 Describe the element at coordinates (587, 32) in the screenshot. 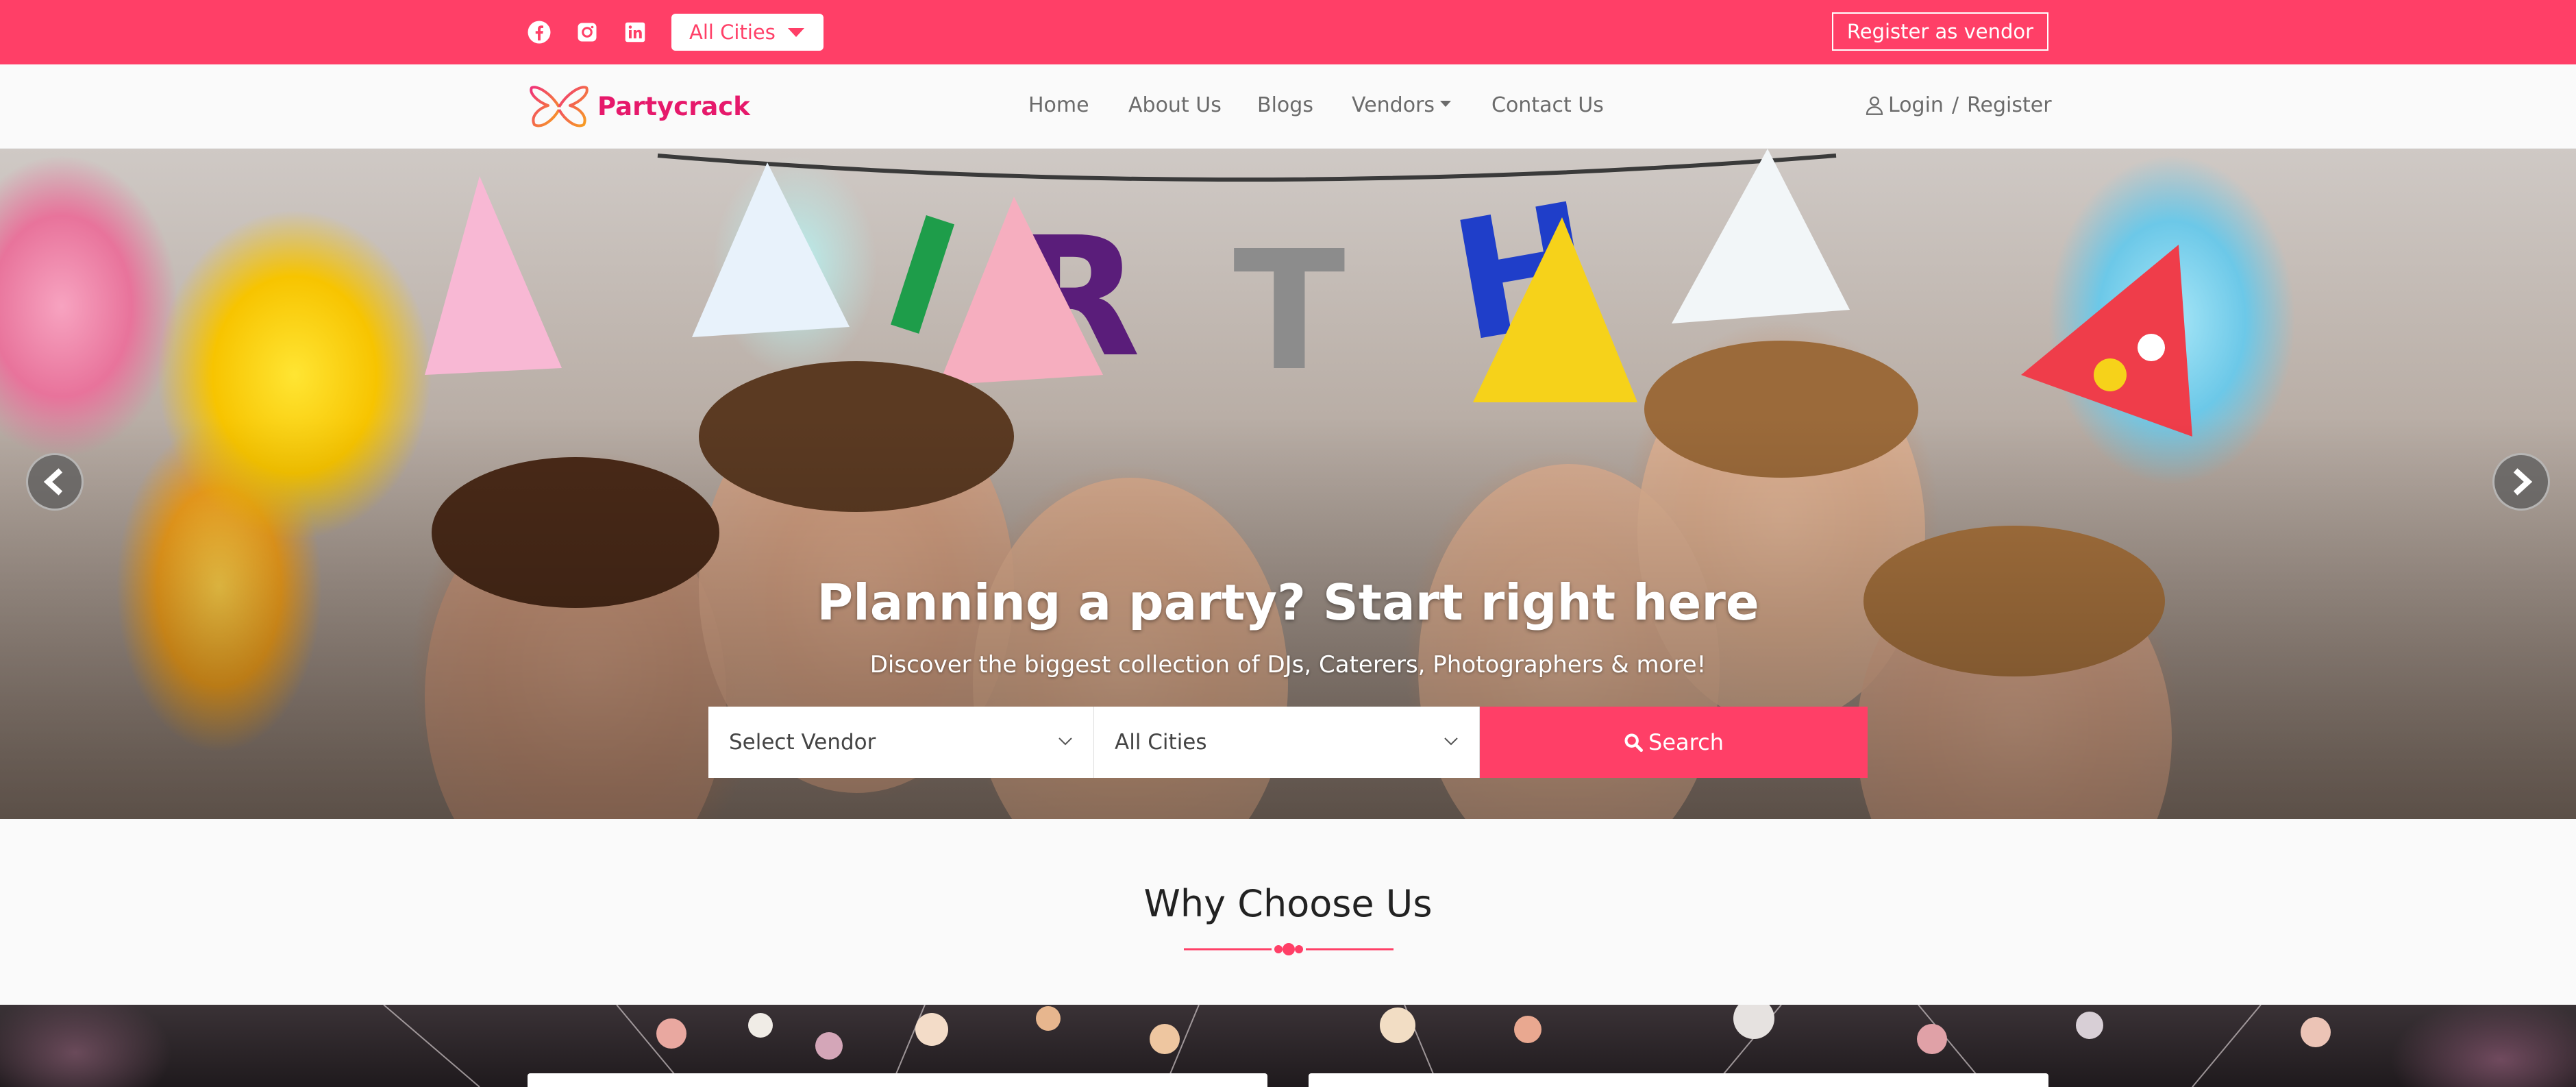

I see `instagram-icon` at that location.